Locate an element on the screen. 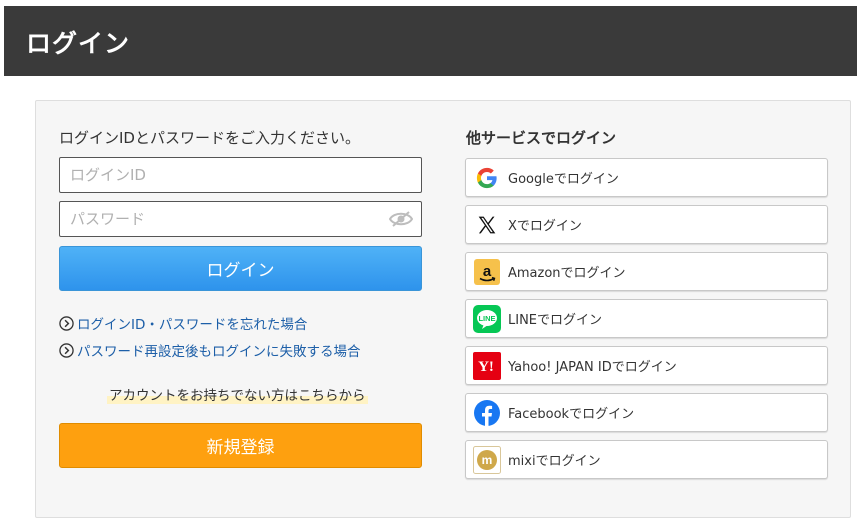 The image size is (857, 518). mixi-icon: m is located at coordinates (487, 459).